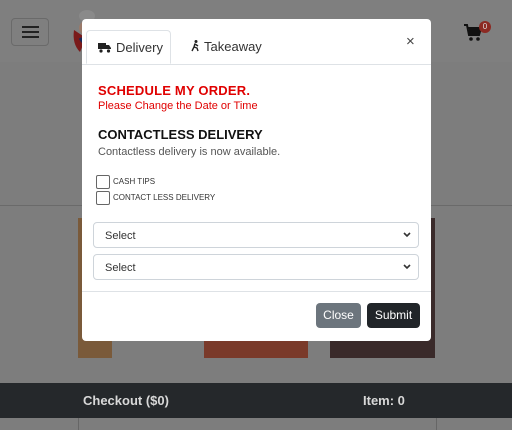 The image size is (512, 430). Describe the element at coordinates (233, 46) in the screenshot. I see `tab-takeaway-label: Takeaway` at that location.